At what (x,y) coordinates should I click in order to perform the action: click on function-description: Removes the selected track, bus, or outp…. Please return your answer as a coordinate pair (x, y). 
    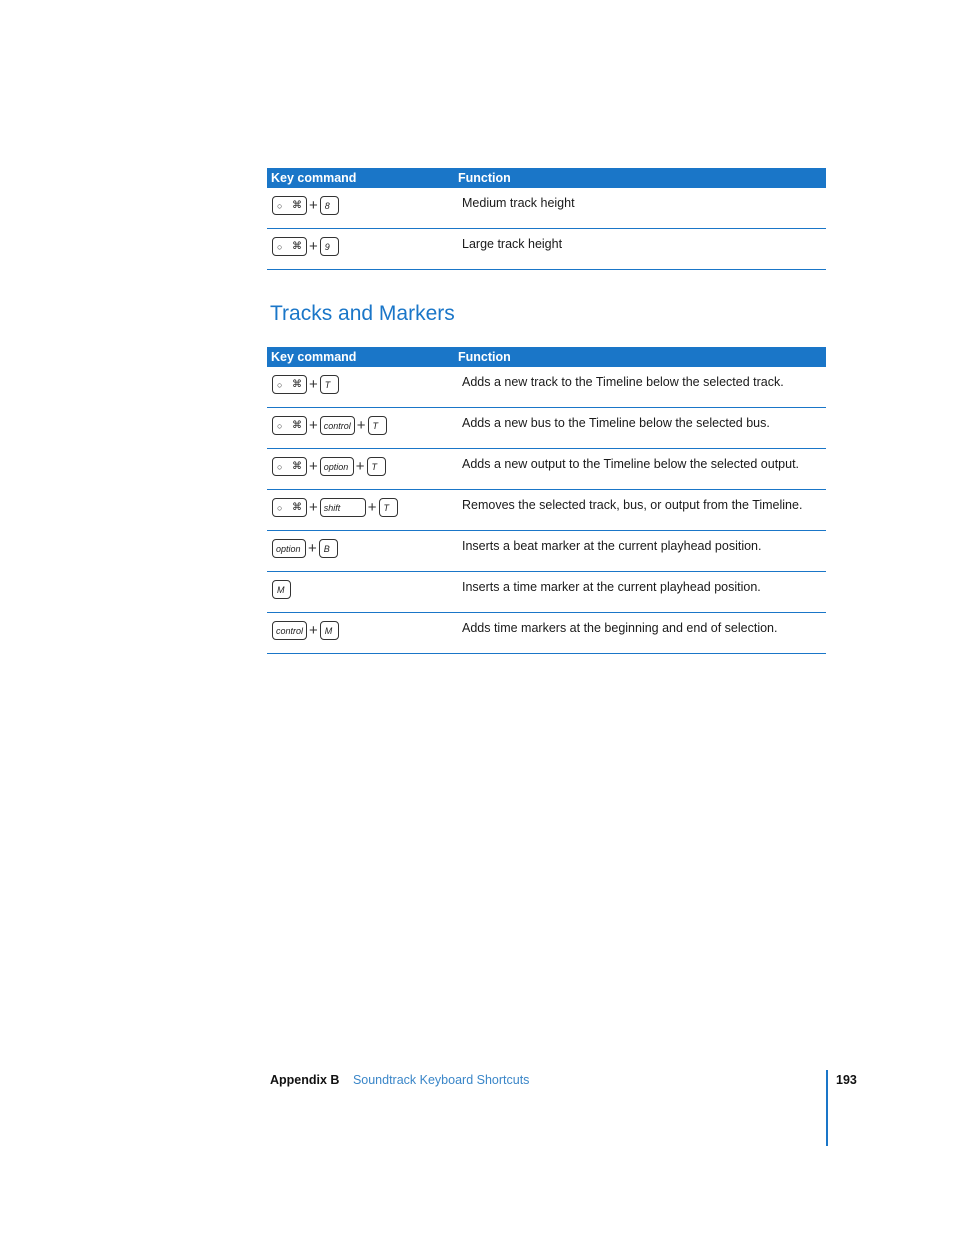
    Looking at the image, I should click on (632, 505).